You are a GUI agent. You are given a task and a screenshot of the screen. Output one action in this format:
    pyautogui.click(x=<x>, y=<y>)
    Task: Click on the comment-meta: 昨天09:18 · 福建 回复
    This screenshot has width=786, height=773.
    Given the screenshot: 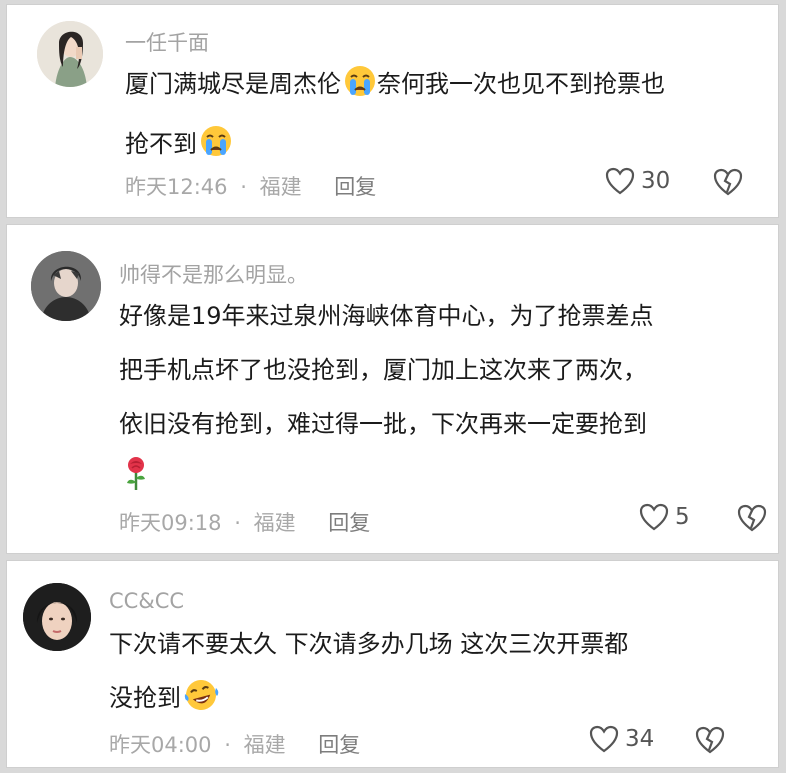 What is the action you would take?
    pyautogui.click(x=244, y=522)
    